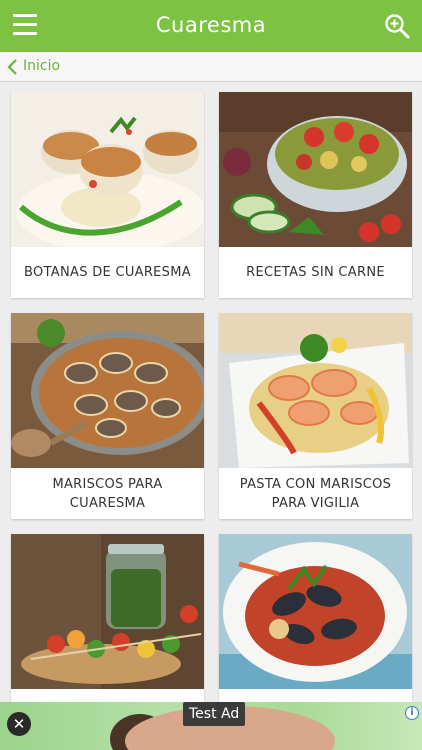 The image size is (422, 750). I want to click on category-label: PASTA CON MARISCOS PARA VIGILIA, so click(315, 493).